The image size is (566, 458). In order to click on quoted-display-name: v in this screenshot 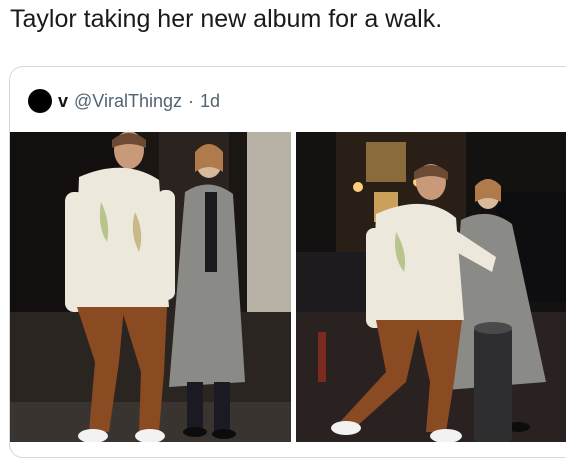, I will do `click(63, 101)`.